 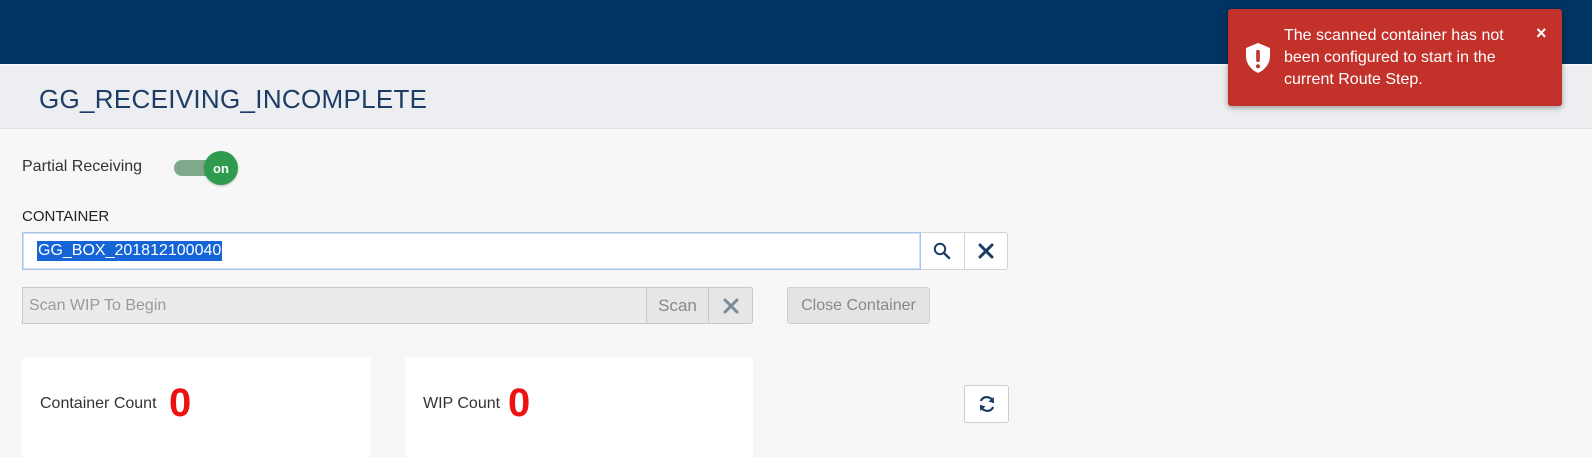 What do you see at coordinates (196, 407) in the screenshot?
I see `container-count-card: Container Count 0` at bounding box center [196, 407].